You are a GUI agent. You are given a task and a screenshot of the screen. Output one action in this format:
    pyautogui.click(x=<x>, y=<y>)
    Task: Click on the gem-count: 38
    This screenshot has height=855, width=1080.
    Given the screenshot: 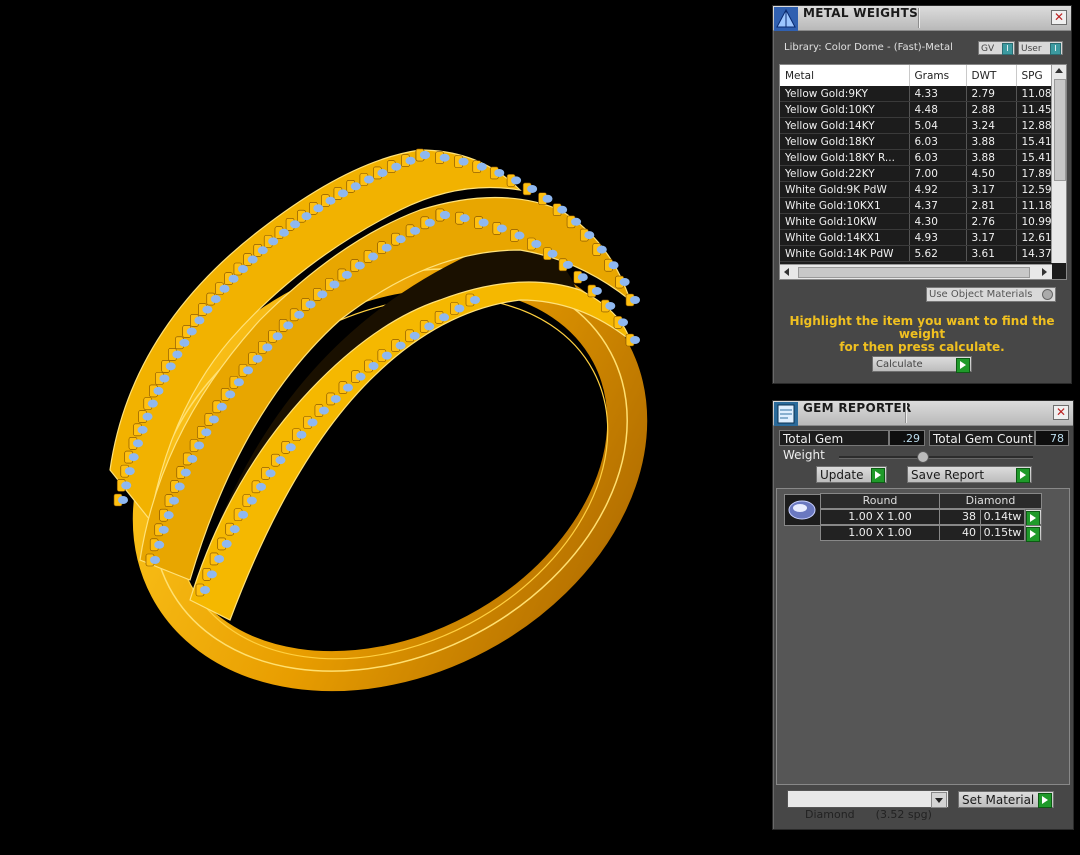 What is the action you would take?
    pyautogui.click(x=960, y=517)
    